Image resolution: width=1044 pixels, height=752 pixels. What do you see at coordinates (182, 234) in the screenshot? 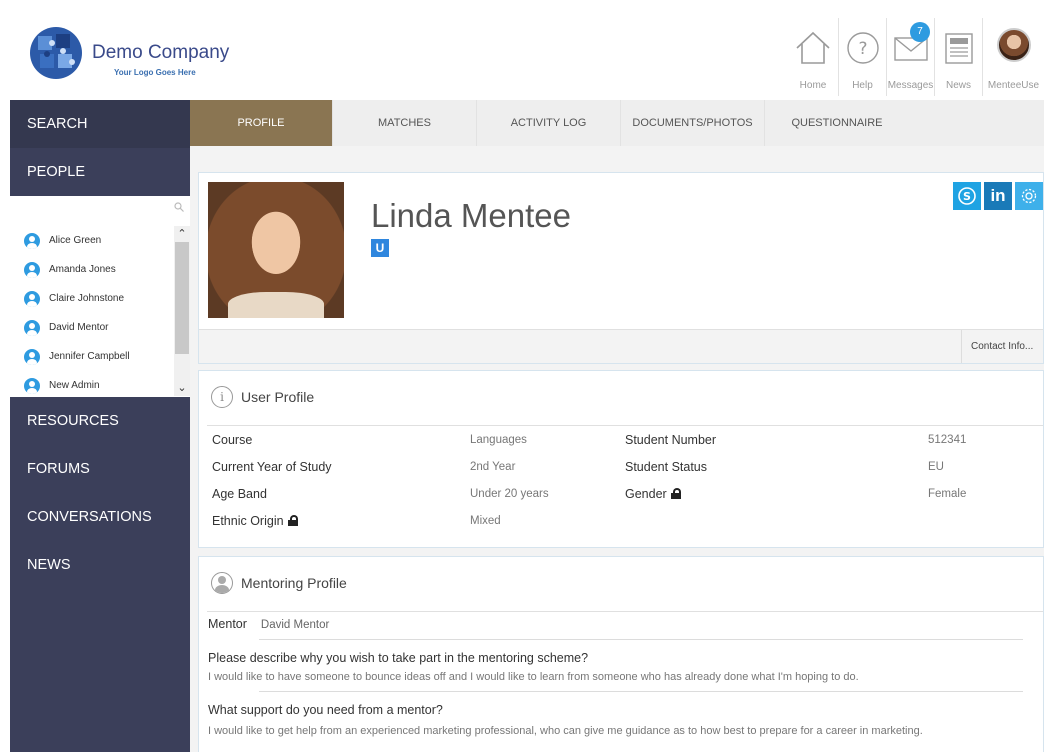
I see `chevron-up-icon: ⌃` at bounding box center [182, 234].